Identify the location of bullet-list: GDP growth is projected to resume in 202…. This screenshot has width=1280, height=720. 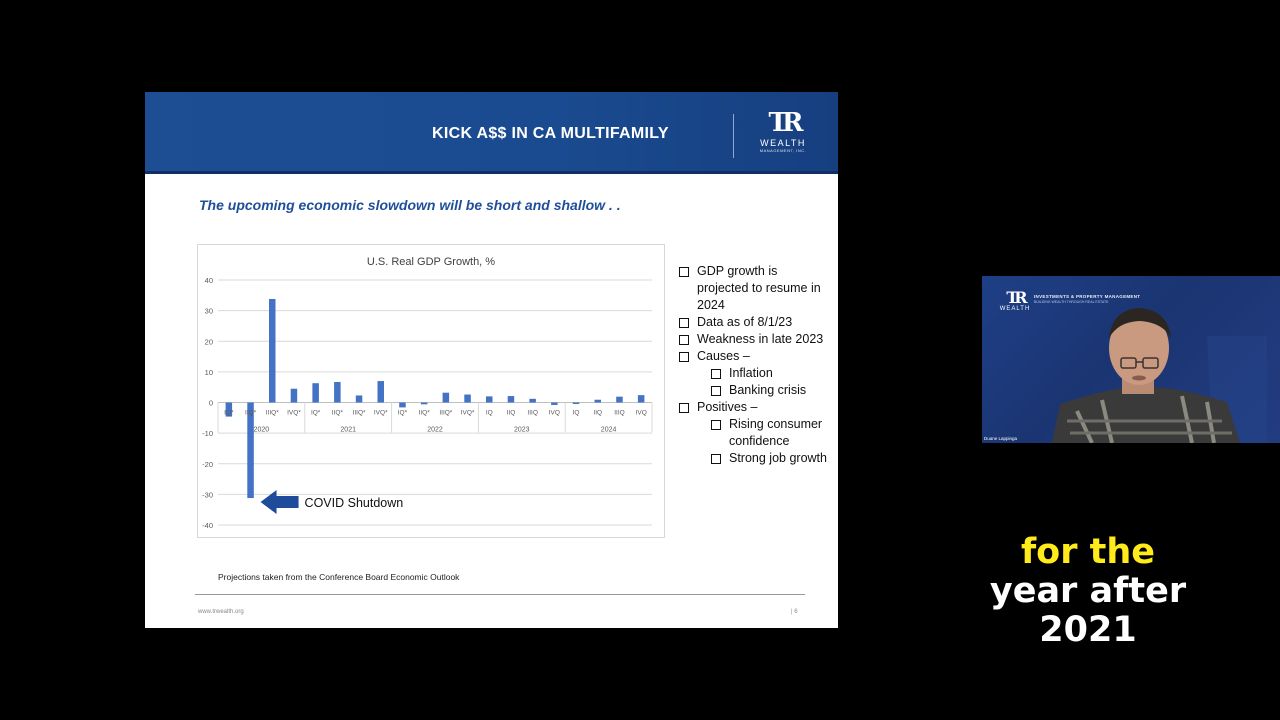
(752, 365).